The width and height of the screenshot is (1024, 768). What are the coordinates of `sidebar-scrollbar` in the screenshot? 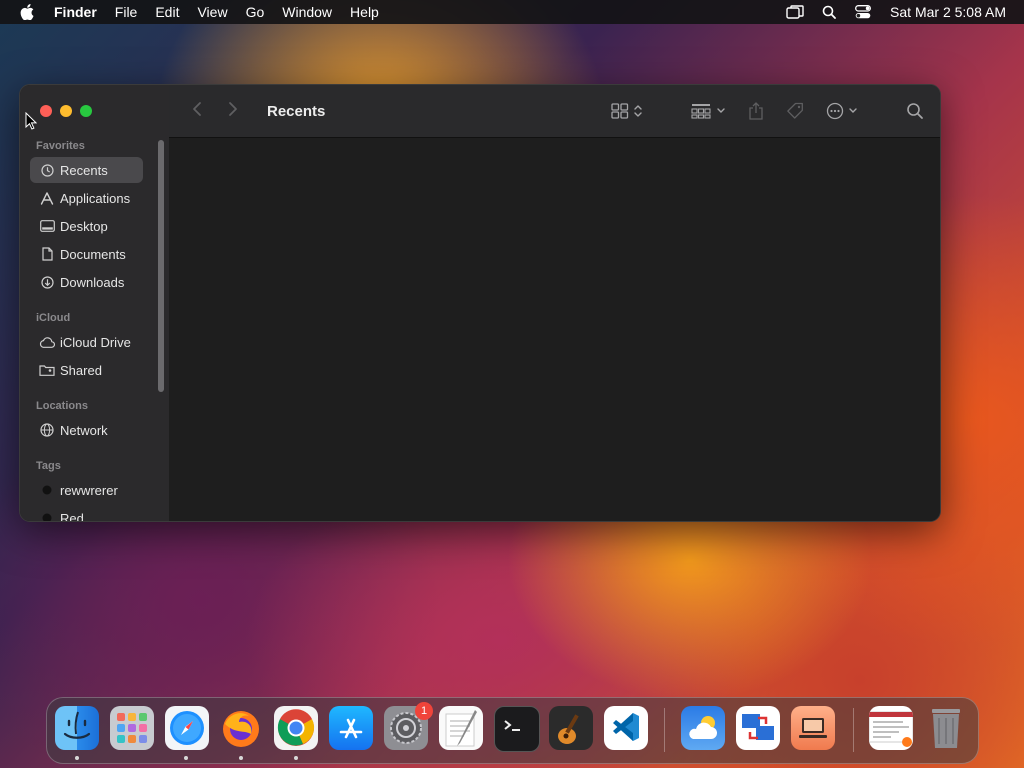 It's located at (161, 266).